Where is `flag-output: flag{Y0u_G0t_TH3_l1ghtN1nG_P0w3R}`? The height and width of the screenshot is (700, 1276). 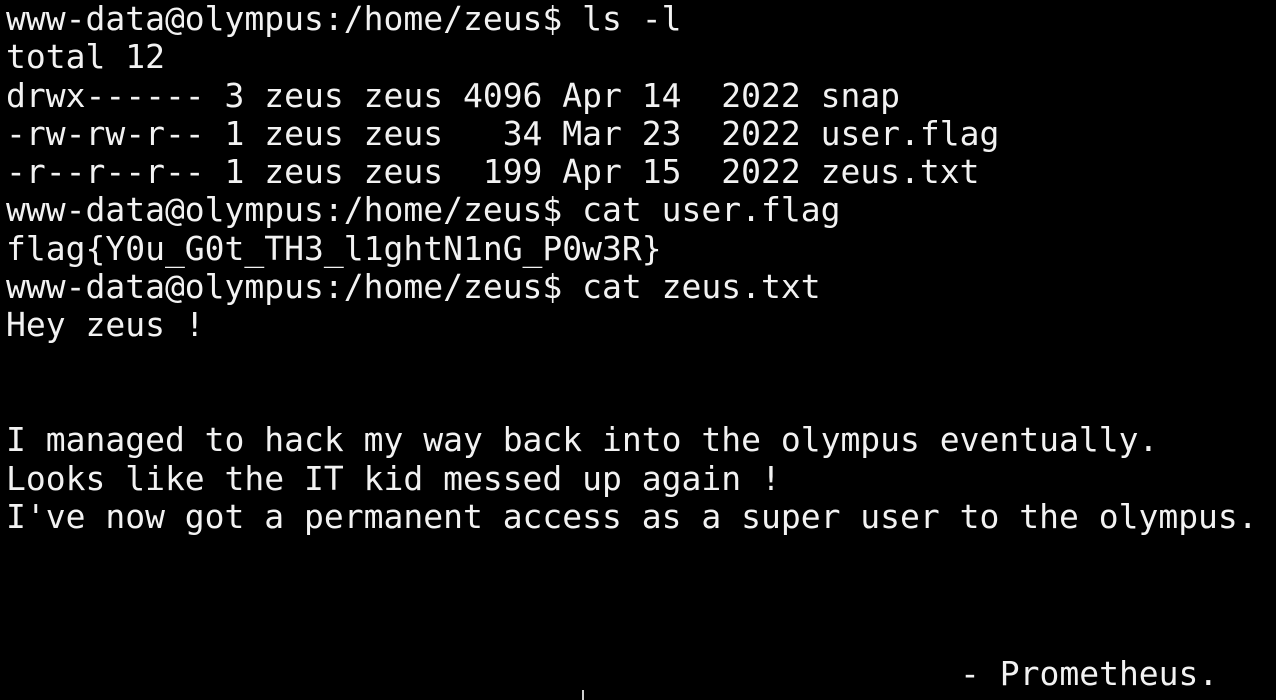
flag-output: flag{Y0u_G0t_TH3_l1ghtN1nG_P0w3R} is located at coordinates (334, 248).